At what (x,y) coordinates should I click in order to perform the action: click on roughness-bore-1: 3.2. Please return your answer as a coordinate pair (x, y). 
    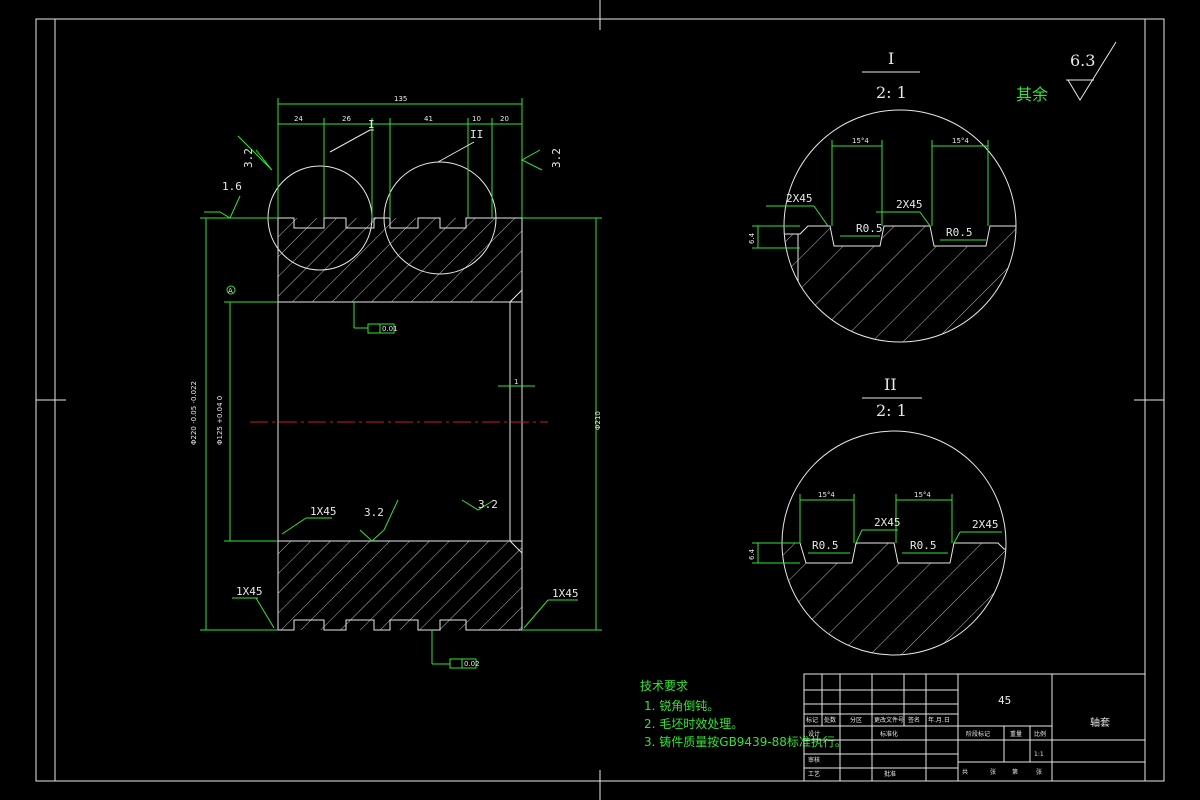
    Looking at the image, I should click on (374, 512).